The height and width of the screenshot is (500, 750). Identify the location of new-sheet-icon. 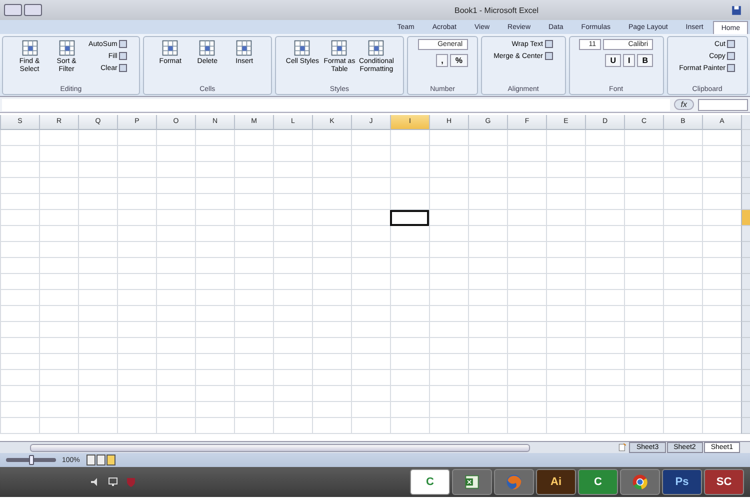
(622, 447).